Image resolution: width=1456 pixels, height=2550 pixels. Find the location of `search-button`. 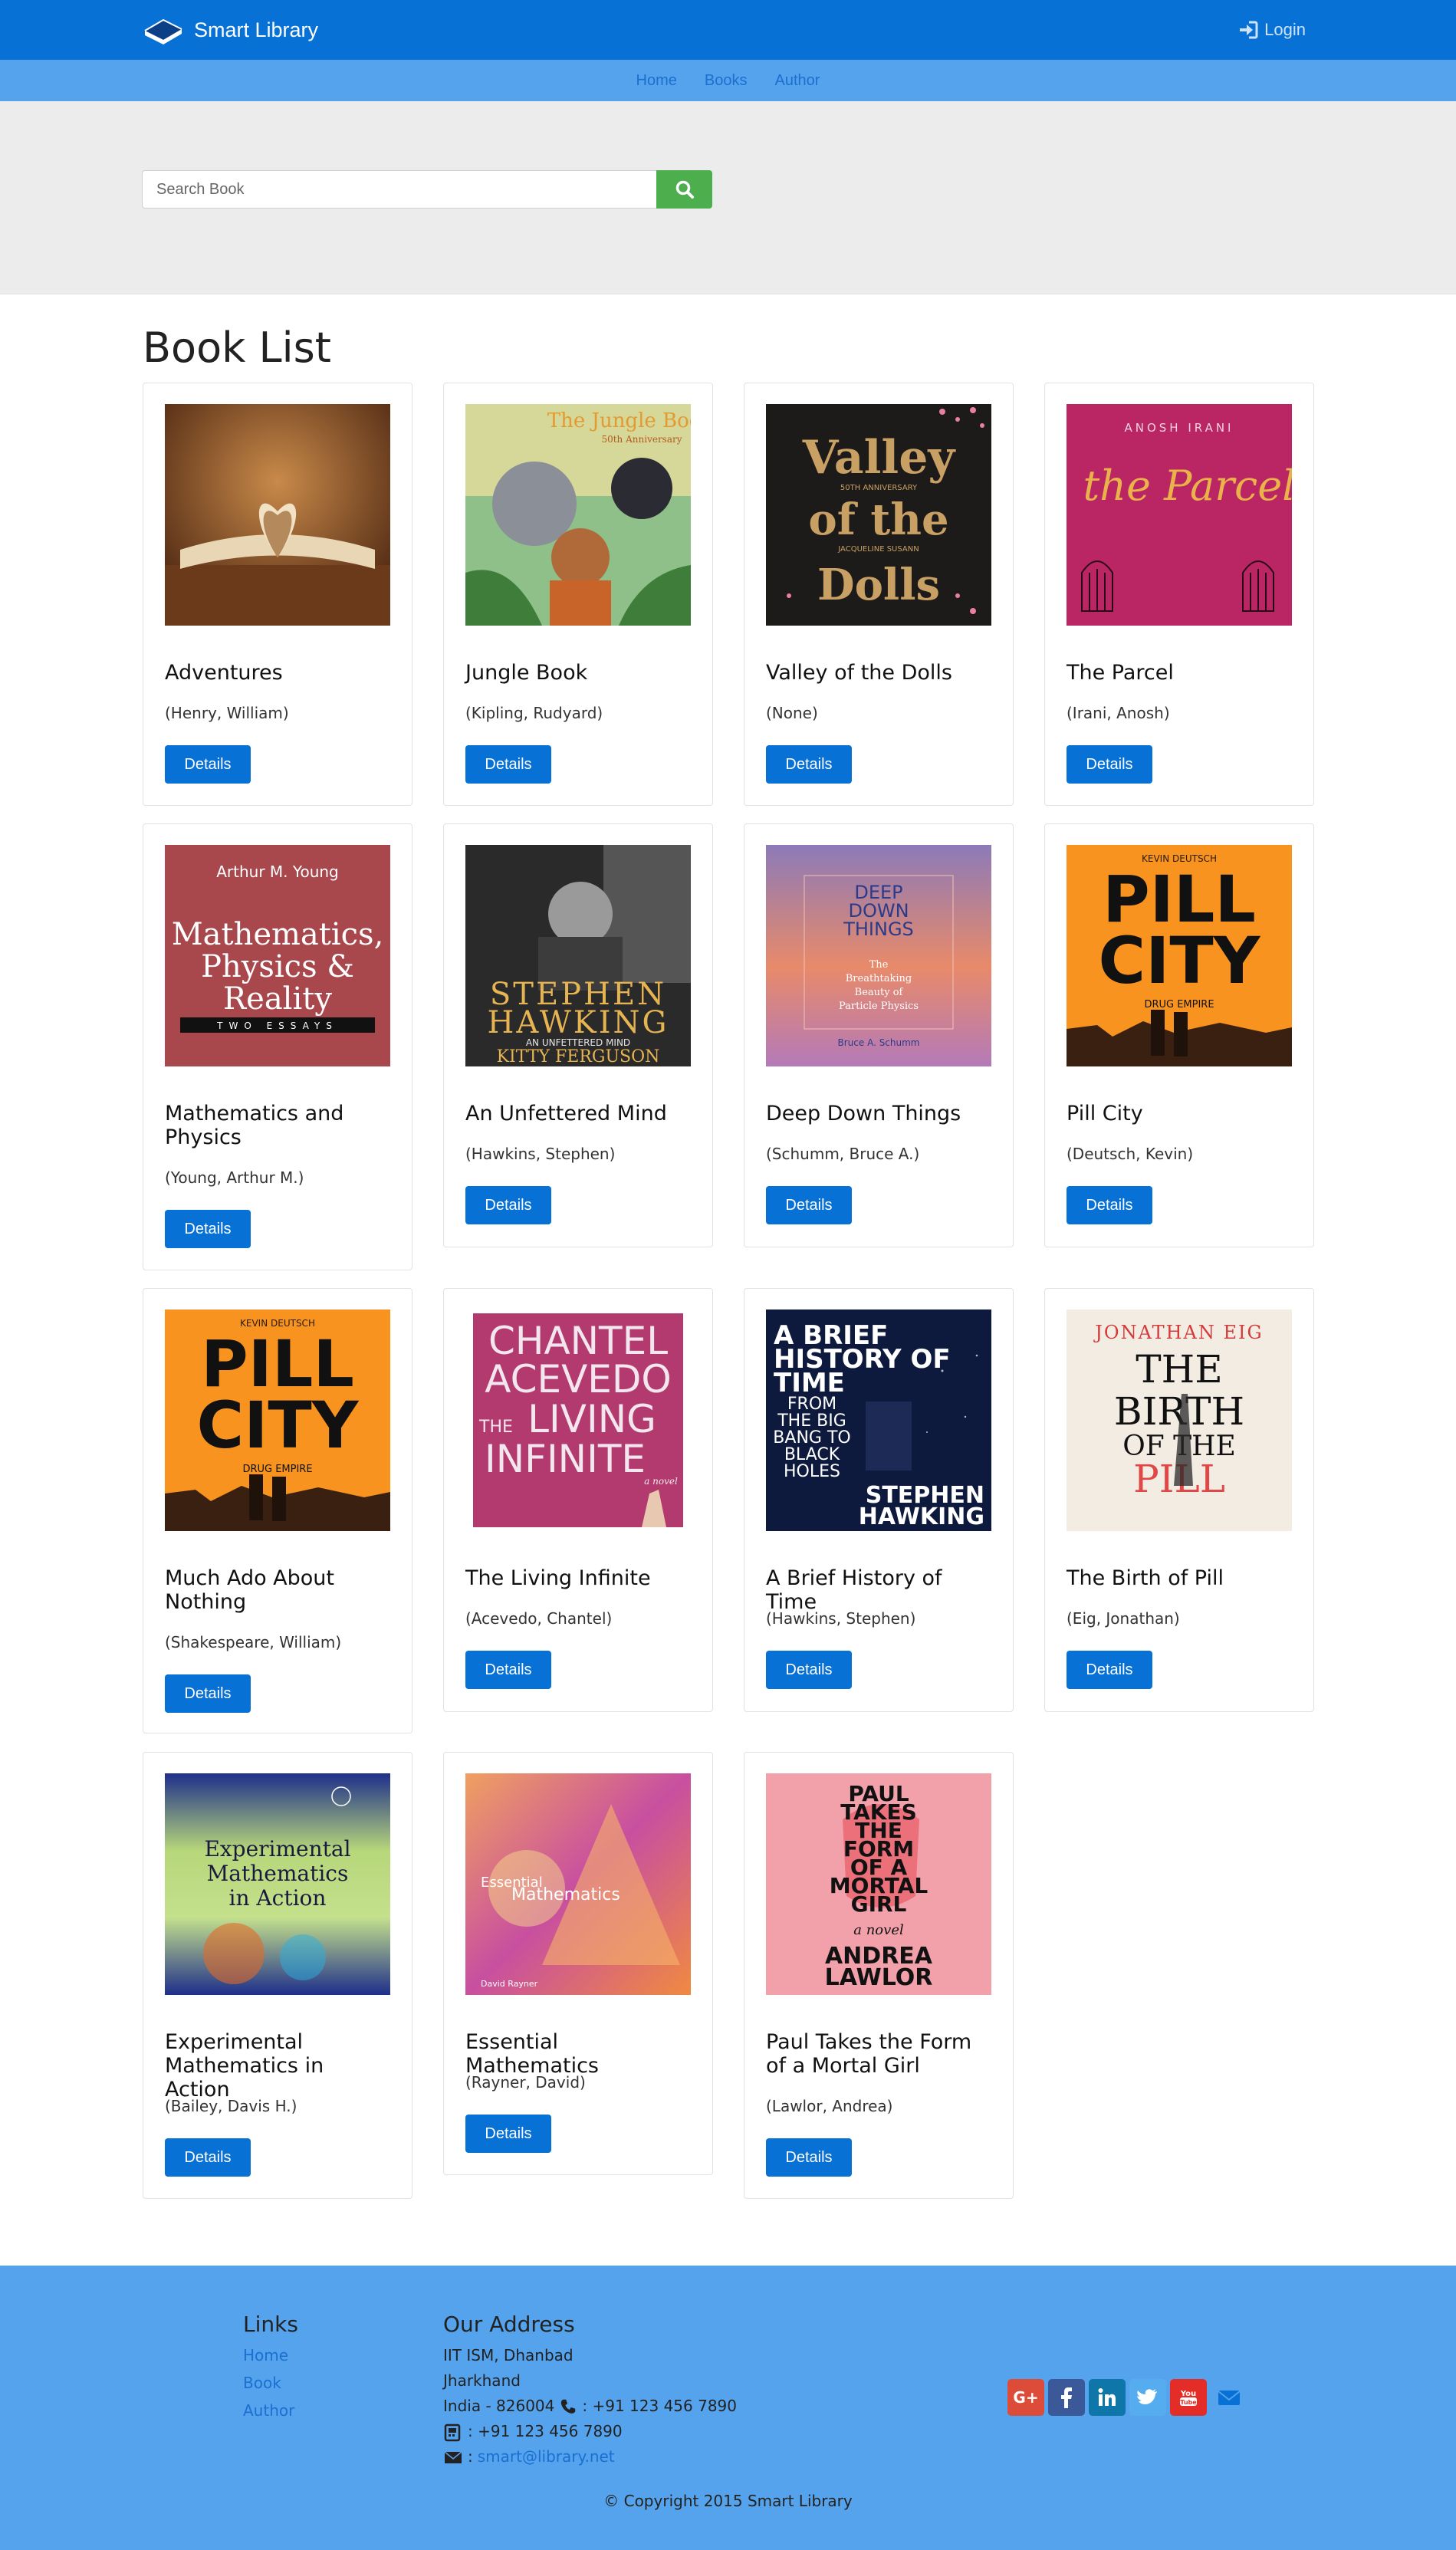

search-button is located at coordinates (684, 189).